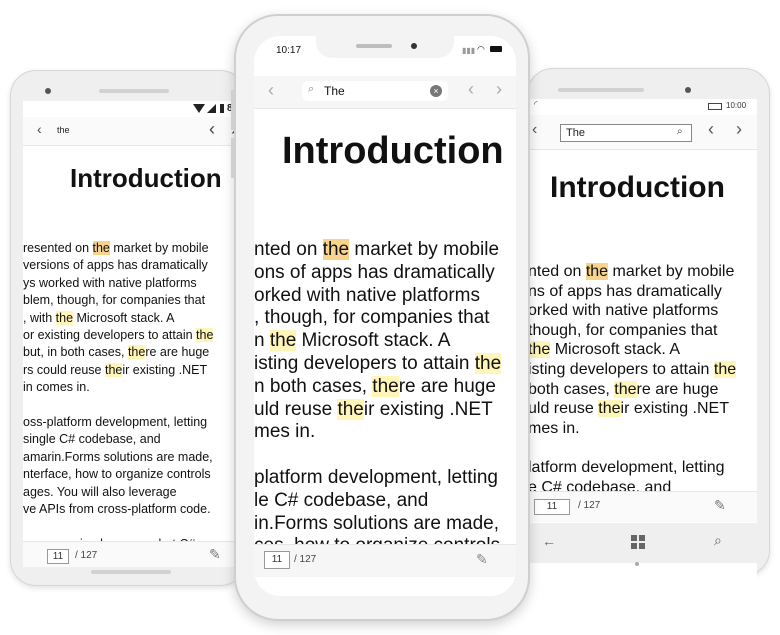 The height and width of the screenshot is (635, 780). I want to click on document-line, so click(118, 527).